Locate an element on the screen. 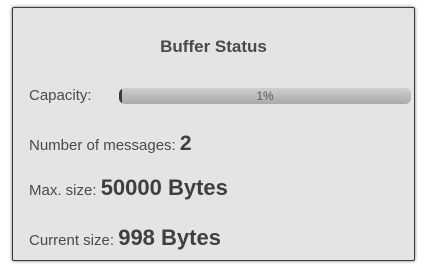 Image resolution: width=425 pixels, height=264 pixels. max-size-row: Max. size: 50000 Bytes is located at coordinates (128, 188).